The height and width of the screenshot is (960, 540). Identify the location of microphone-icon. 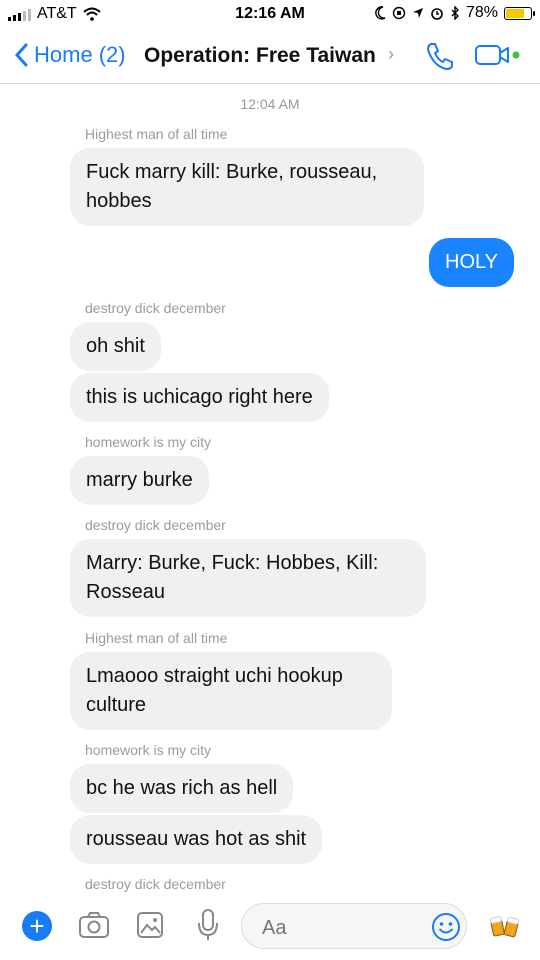
(208, 925).